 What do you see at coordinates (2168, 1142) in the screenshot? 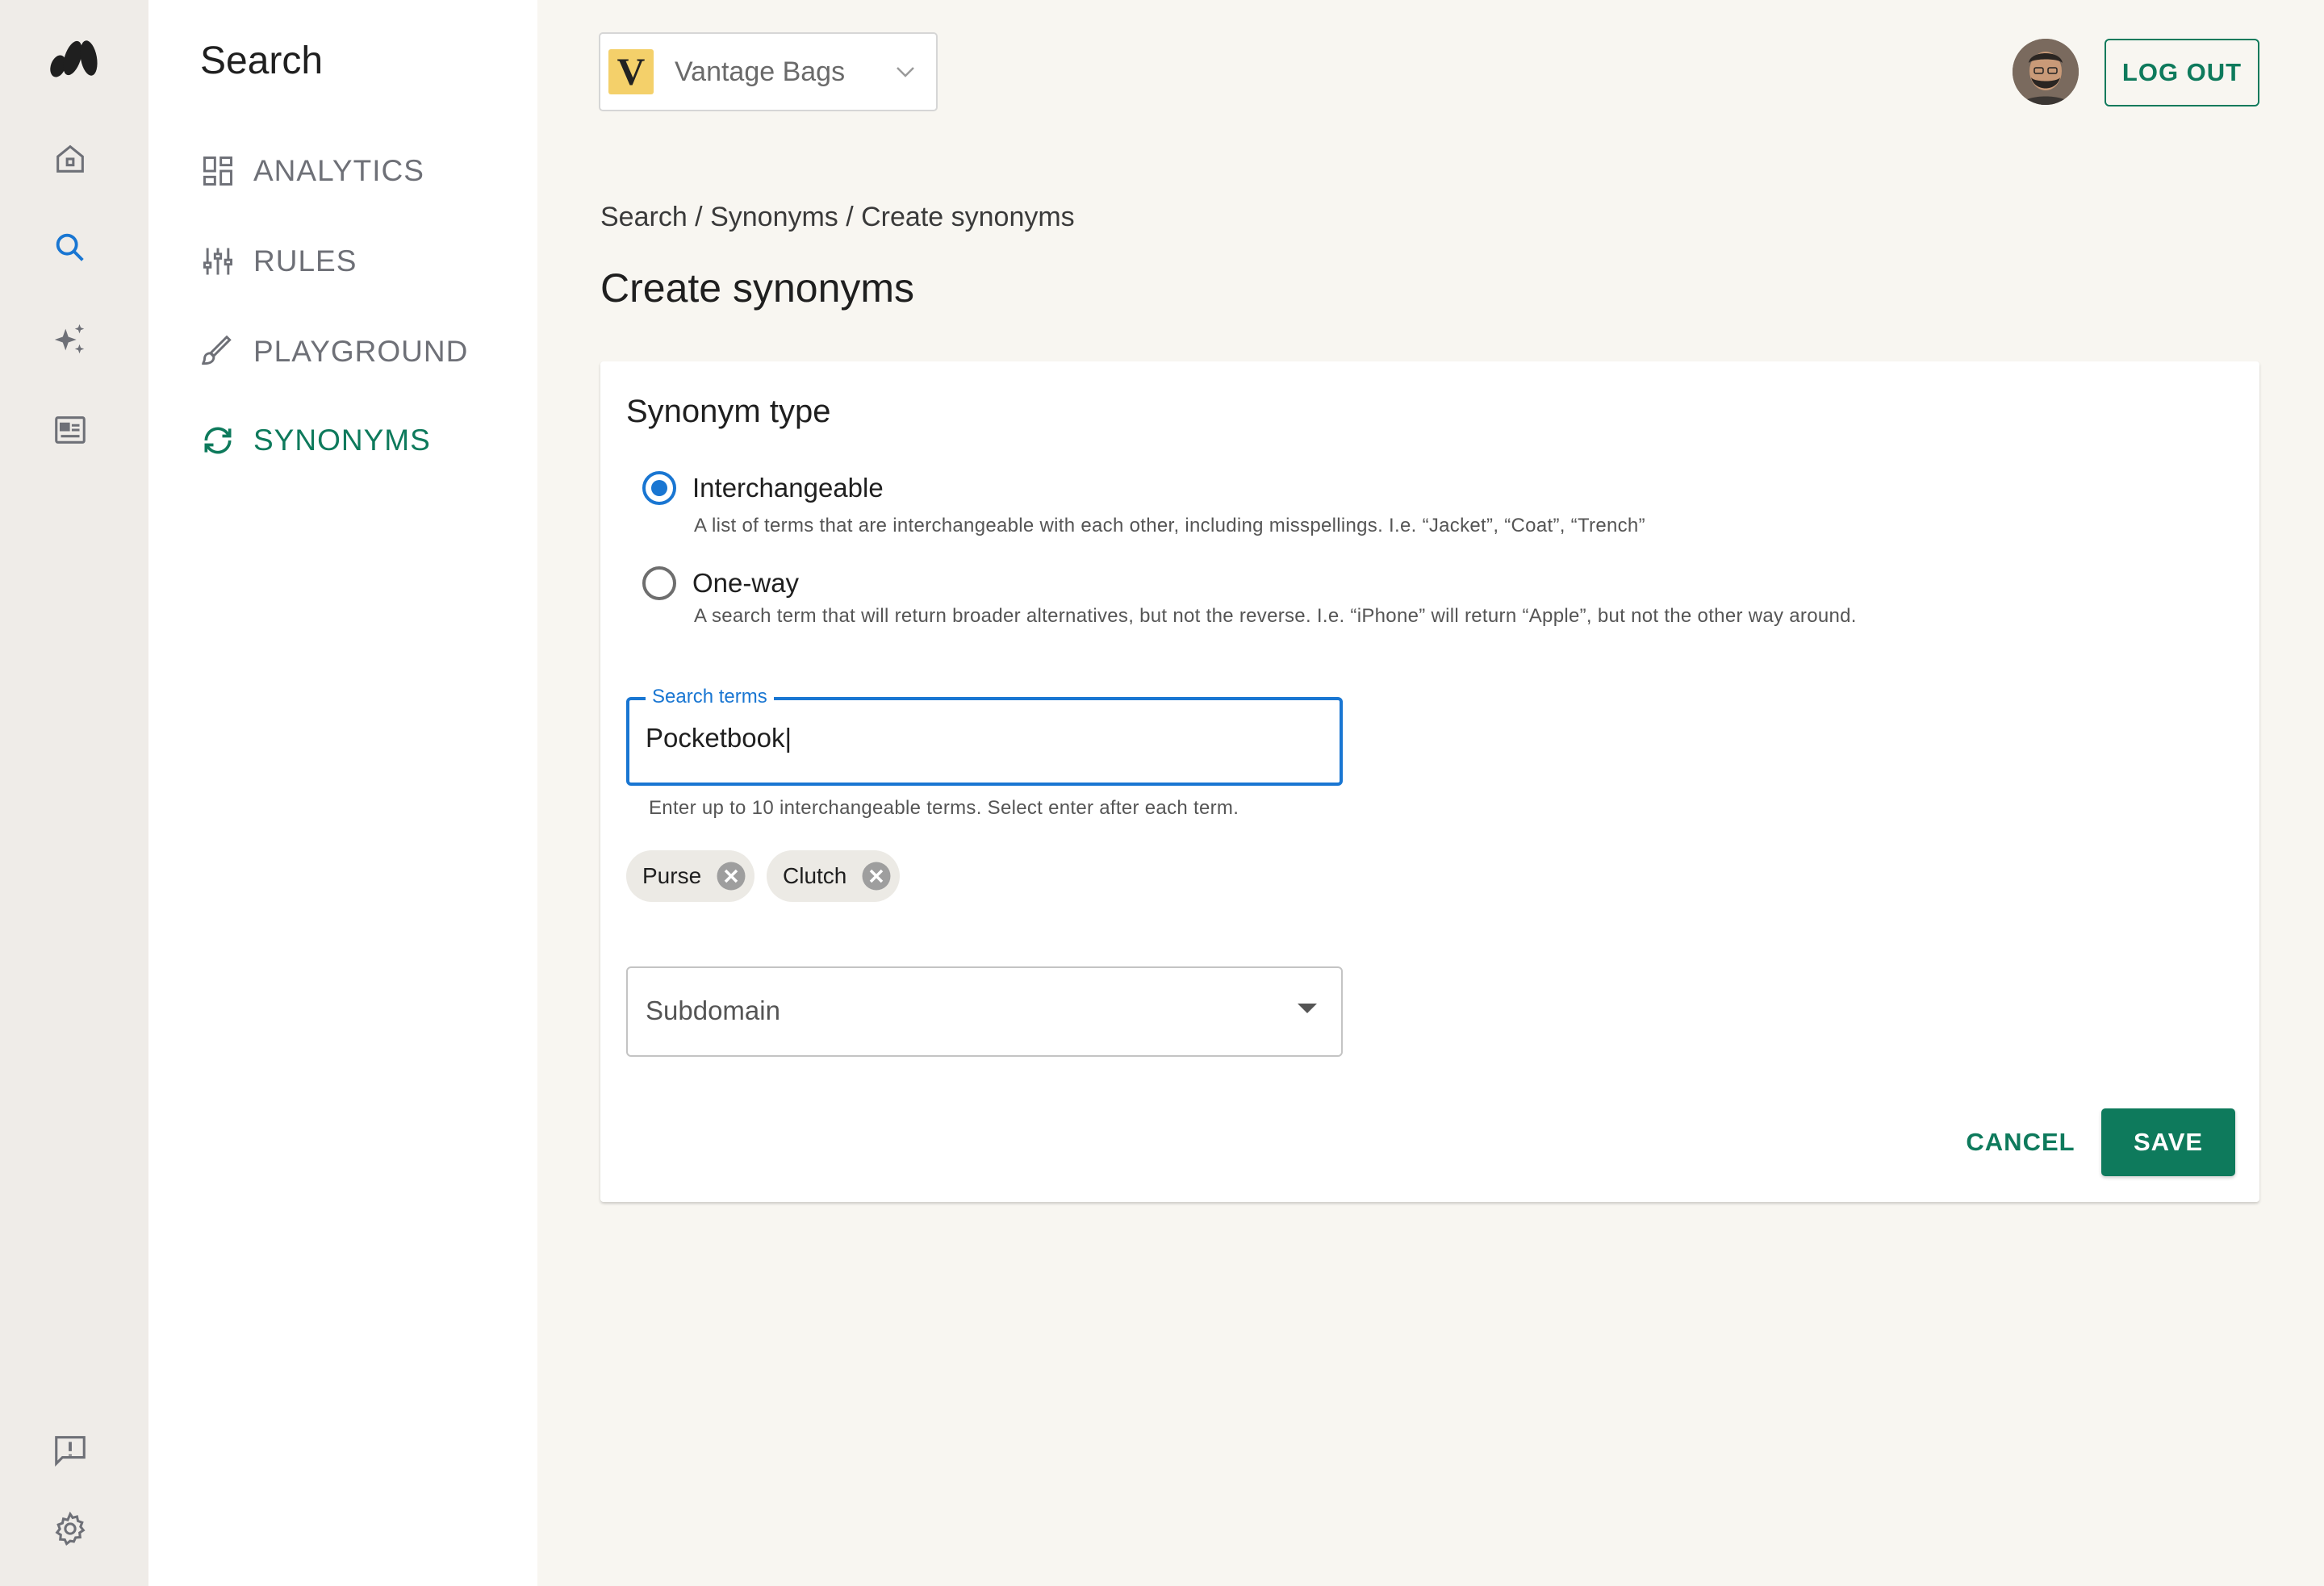
I see `save-button: SAVE` at bounding box center [2168, 1142].